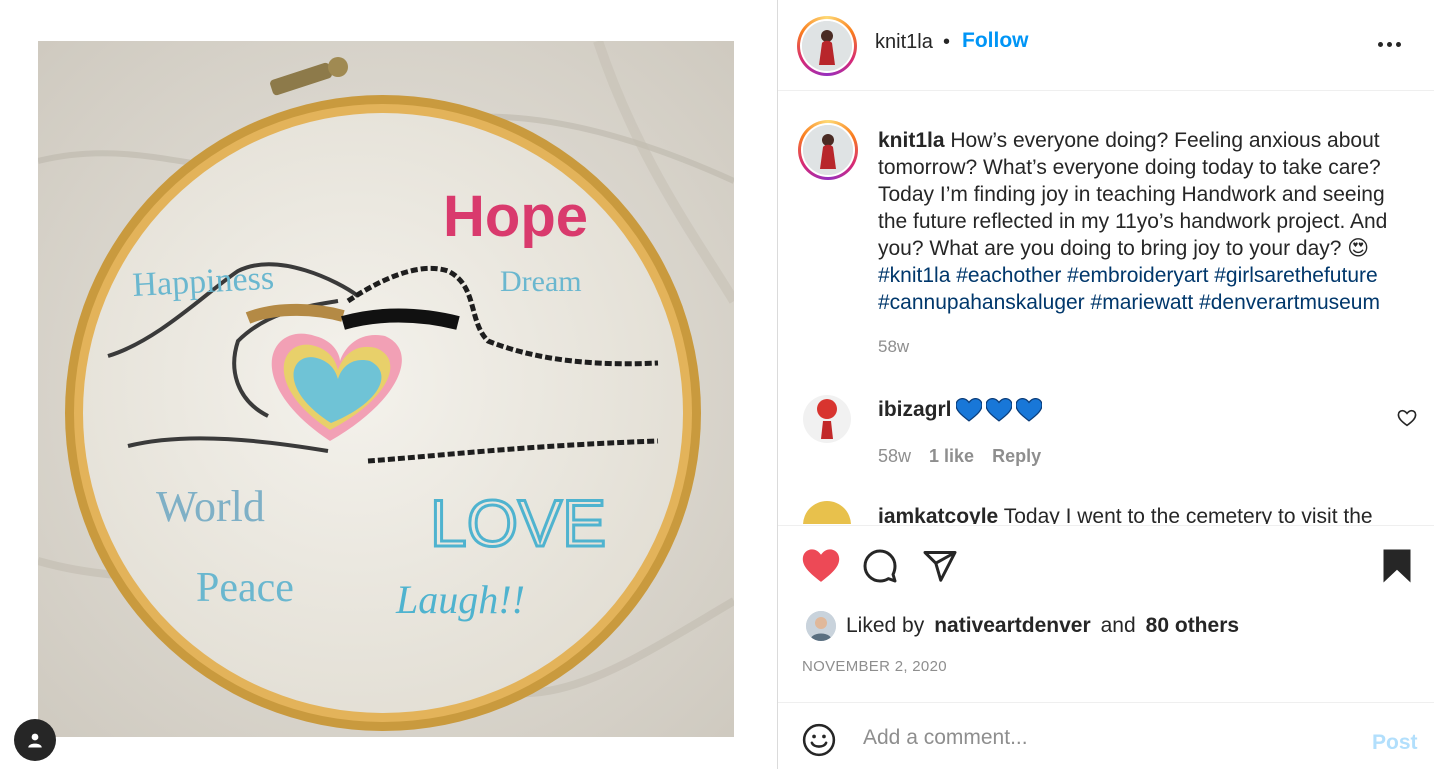 The height and width of the screenshot is (770, 1434). What do you see at coordinates (819, 740) in the screenshot?
I see `emoji-icon` at bounding box center [819, 740].